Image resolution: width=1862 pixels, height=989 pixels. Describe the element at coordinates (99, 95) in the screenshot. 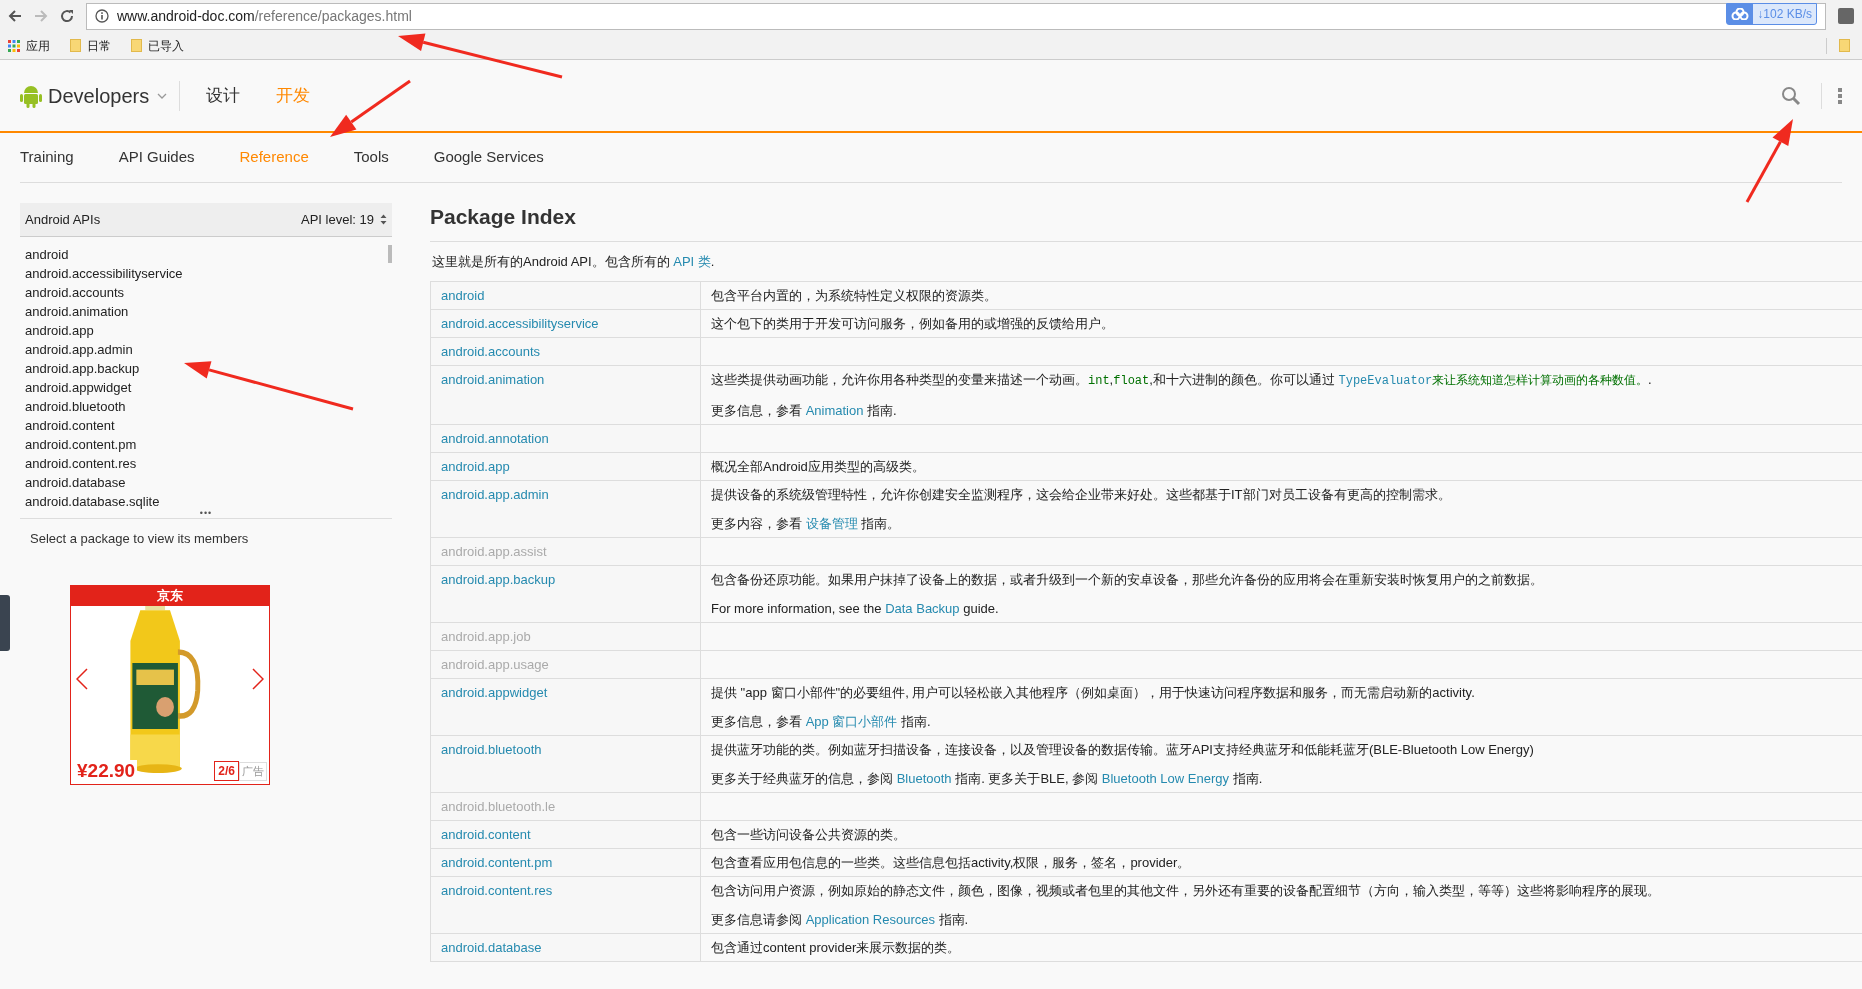

I see `brand-name: Developers` at that location.